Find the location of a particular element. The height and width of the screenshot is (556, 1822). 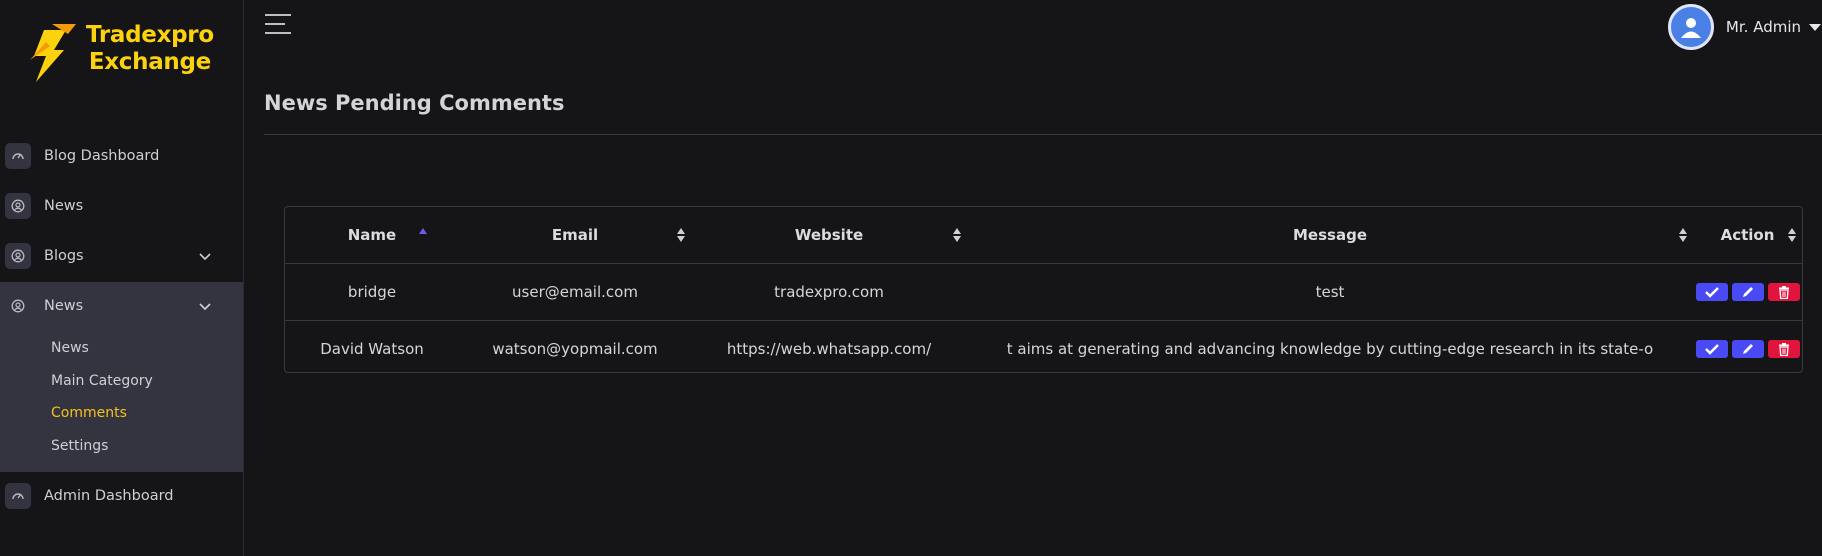

column-header-website: Website is located at coordinates (829, 235).